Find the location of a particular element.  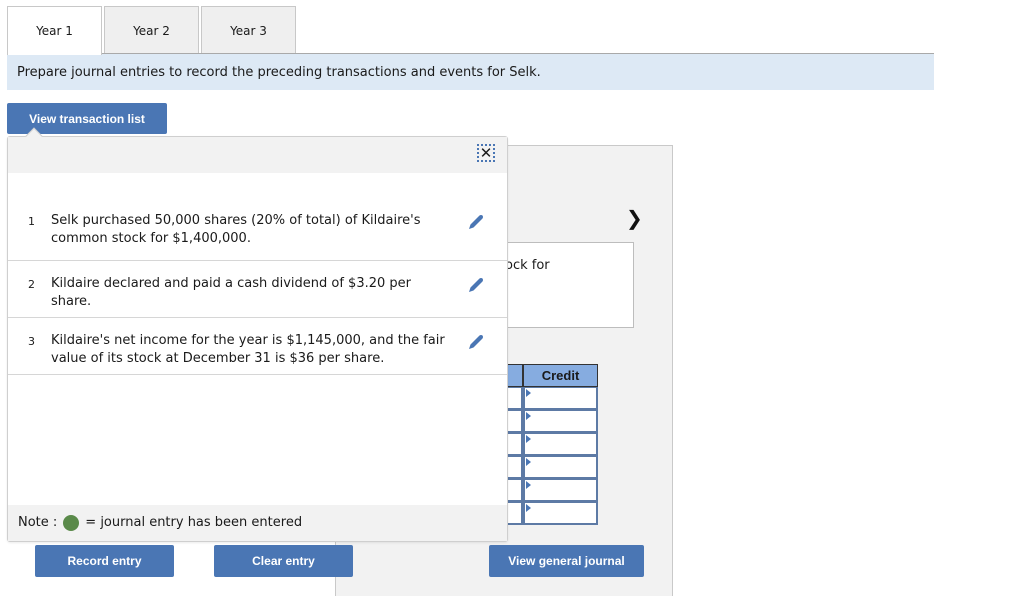

tab-year-1: Year 1 is located at coordinates (54, 30).